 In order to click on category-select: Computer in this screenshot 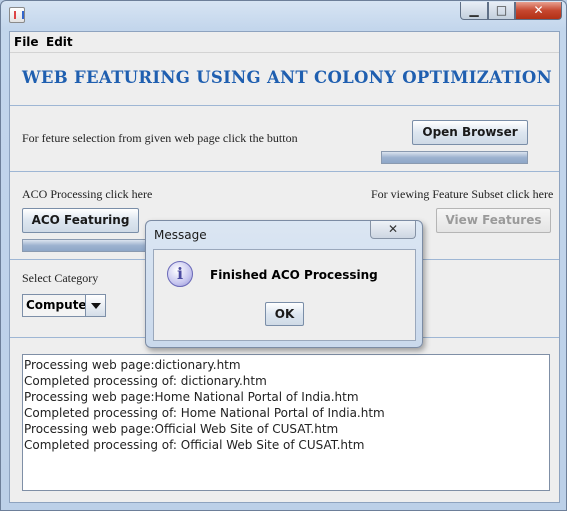, I will do `click(64, 305)`.